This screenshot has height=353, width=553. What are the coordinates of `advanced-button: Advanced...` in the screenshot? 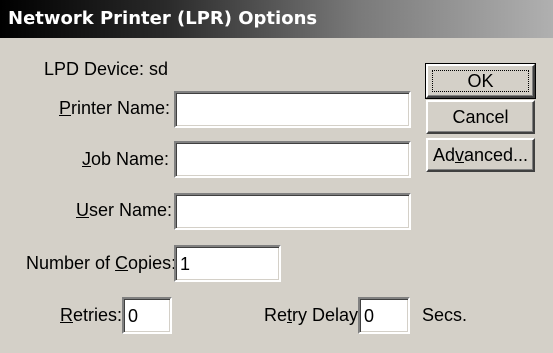 It's located at (480, 155).